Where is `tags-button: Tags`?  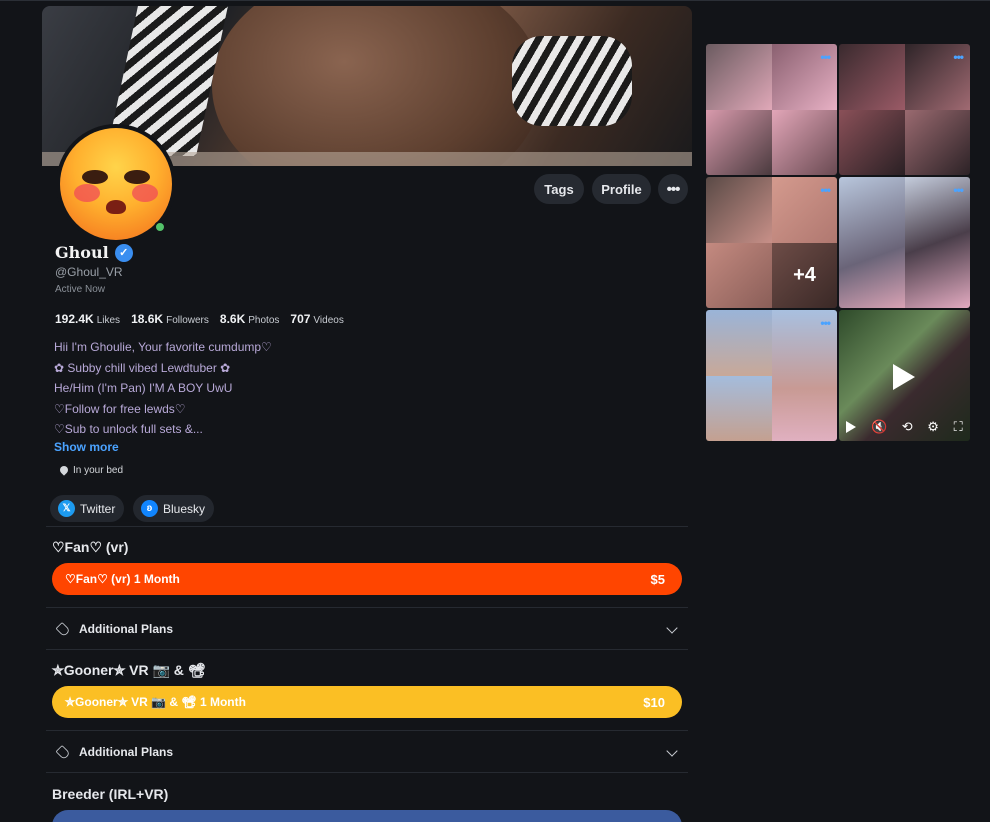 tags-button: Tags is located at coordinates (559, 189).